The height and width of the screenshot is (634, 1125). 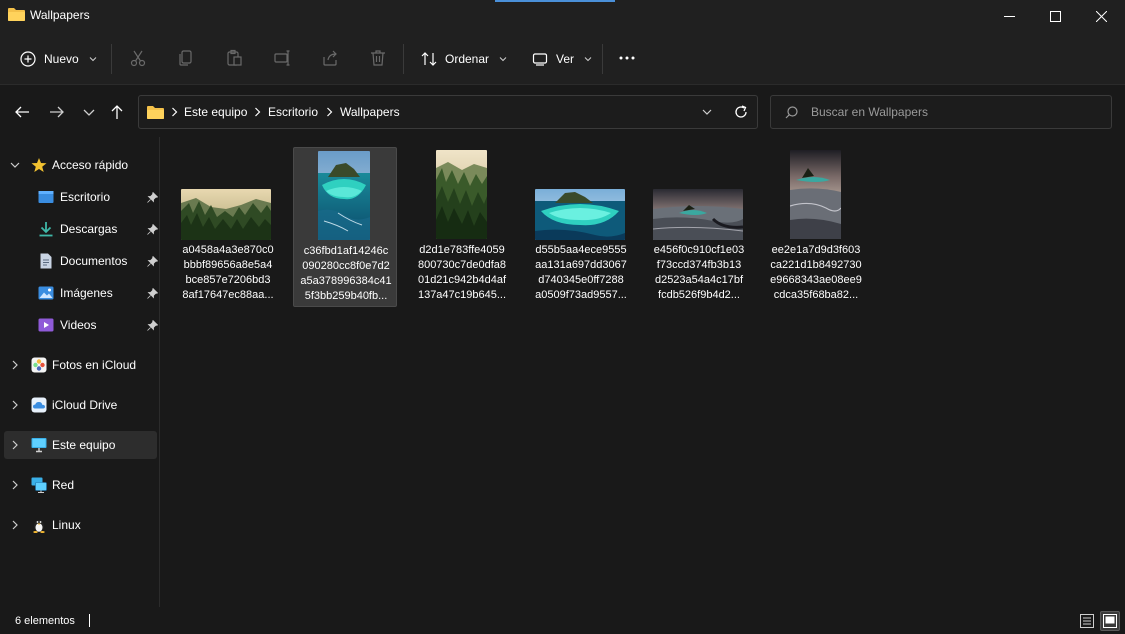 I want to click on file-name-line: e9668343ae08ee9, so click(x=816, y=280).